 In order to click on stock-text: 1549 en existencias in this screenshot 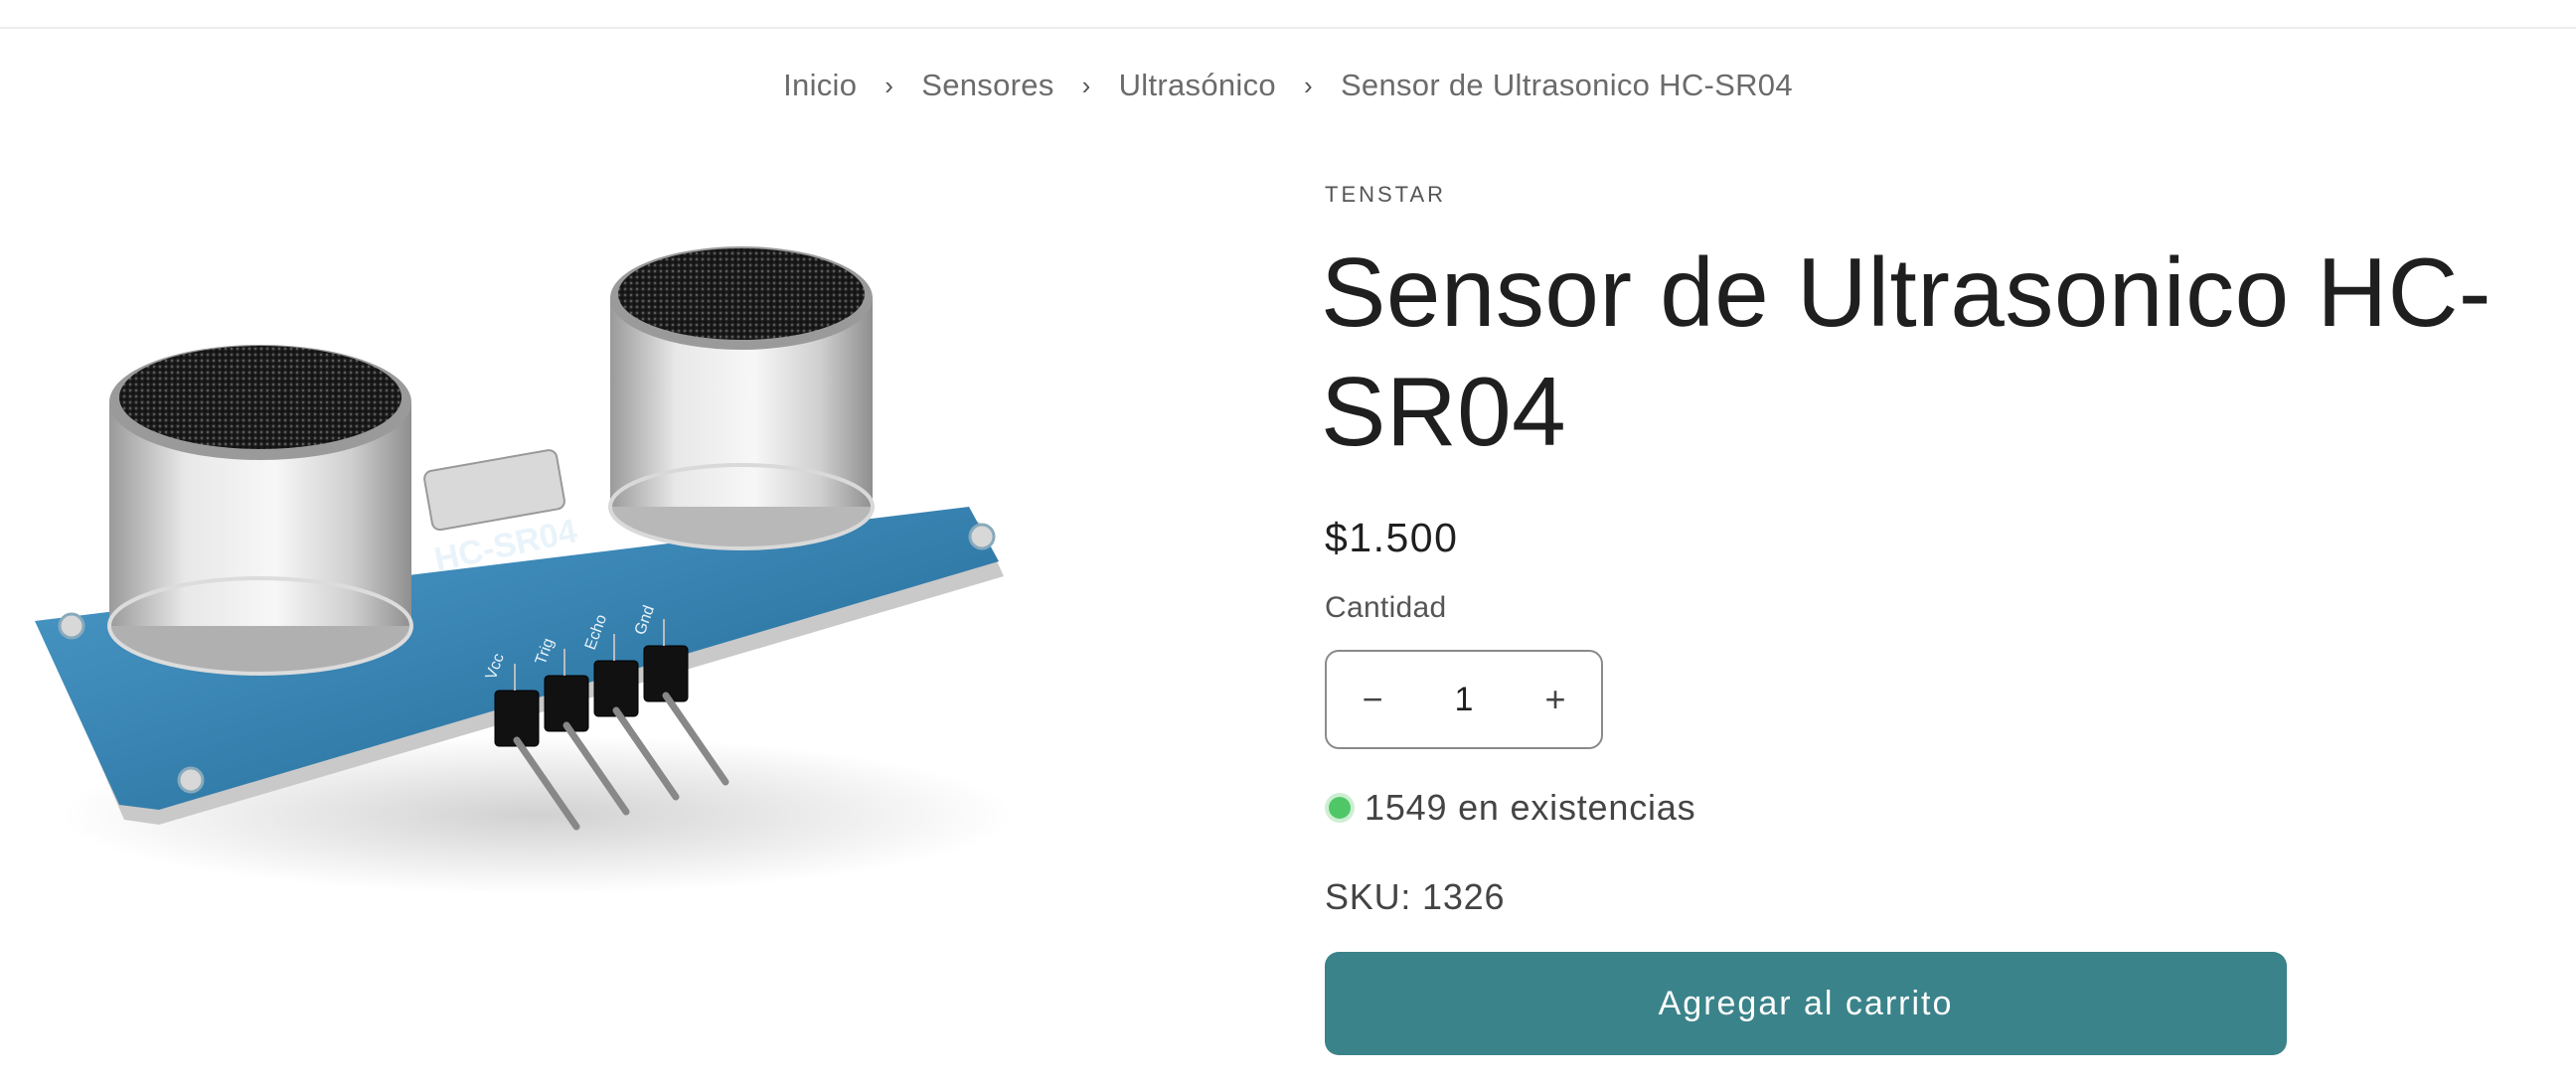, I will do `click(1530, 807)`.